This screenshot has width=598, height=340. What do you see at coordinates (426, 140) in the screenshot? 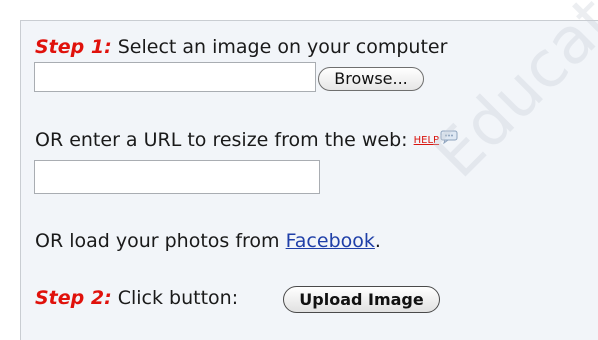
I see `help-link: HELP` at bounding box center [426, 140].